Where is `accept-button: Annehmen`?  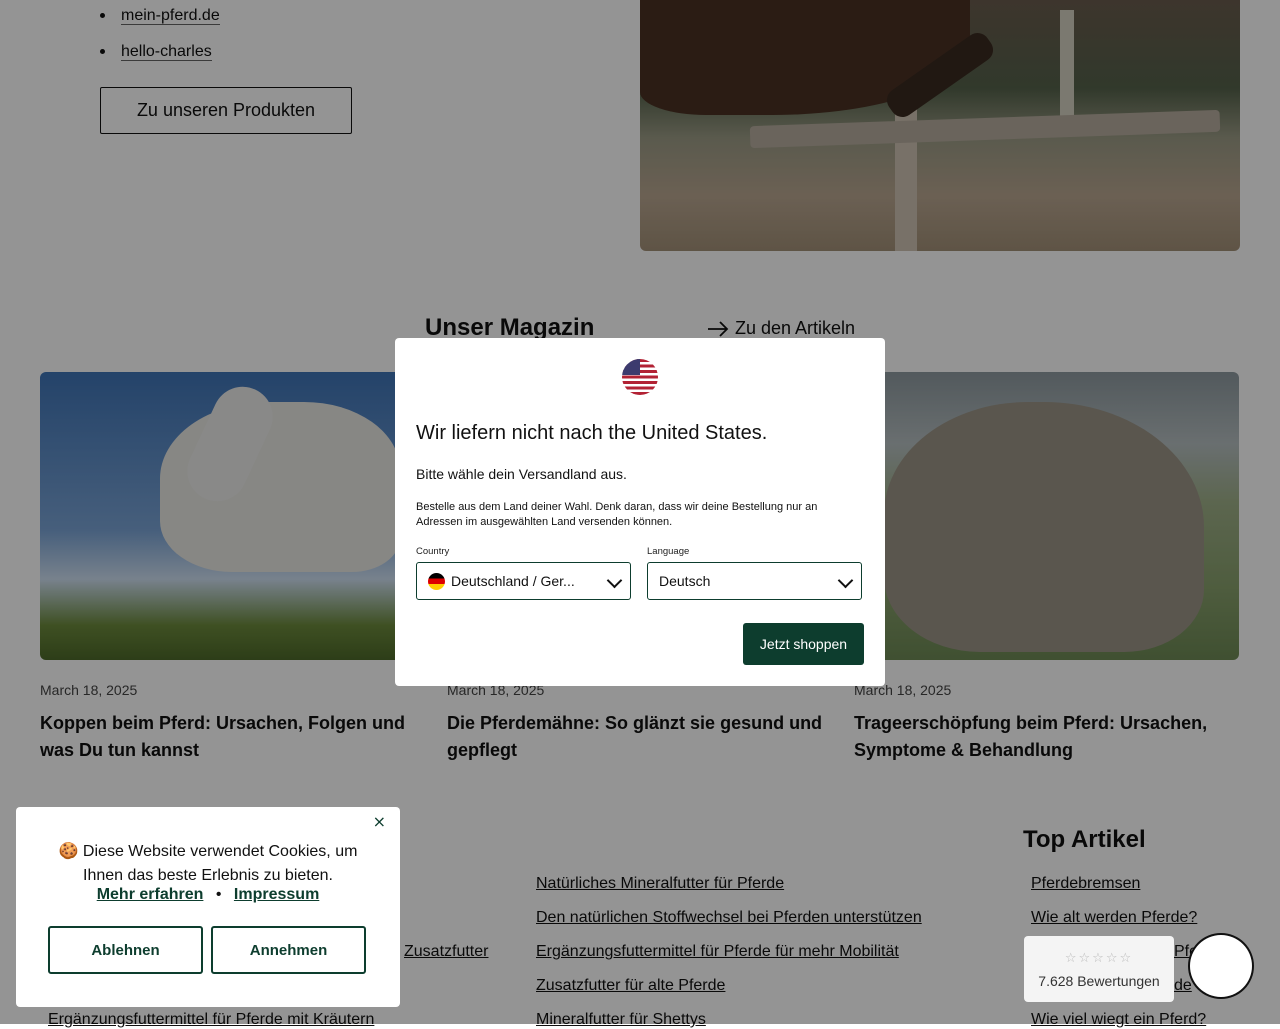 accept-button: Annehmen is located at coordinates (288, 950).